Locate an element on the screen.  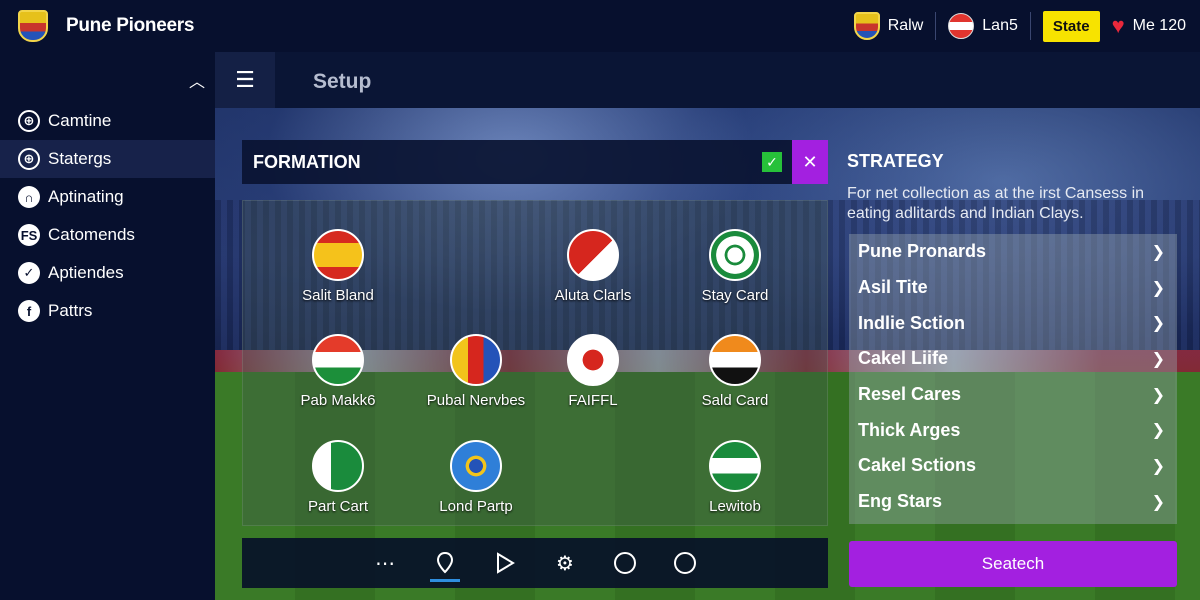
location-icon is located at coordinates (445, 563).